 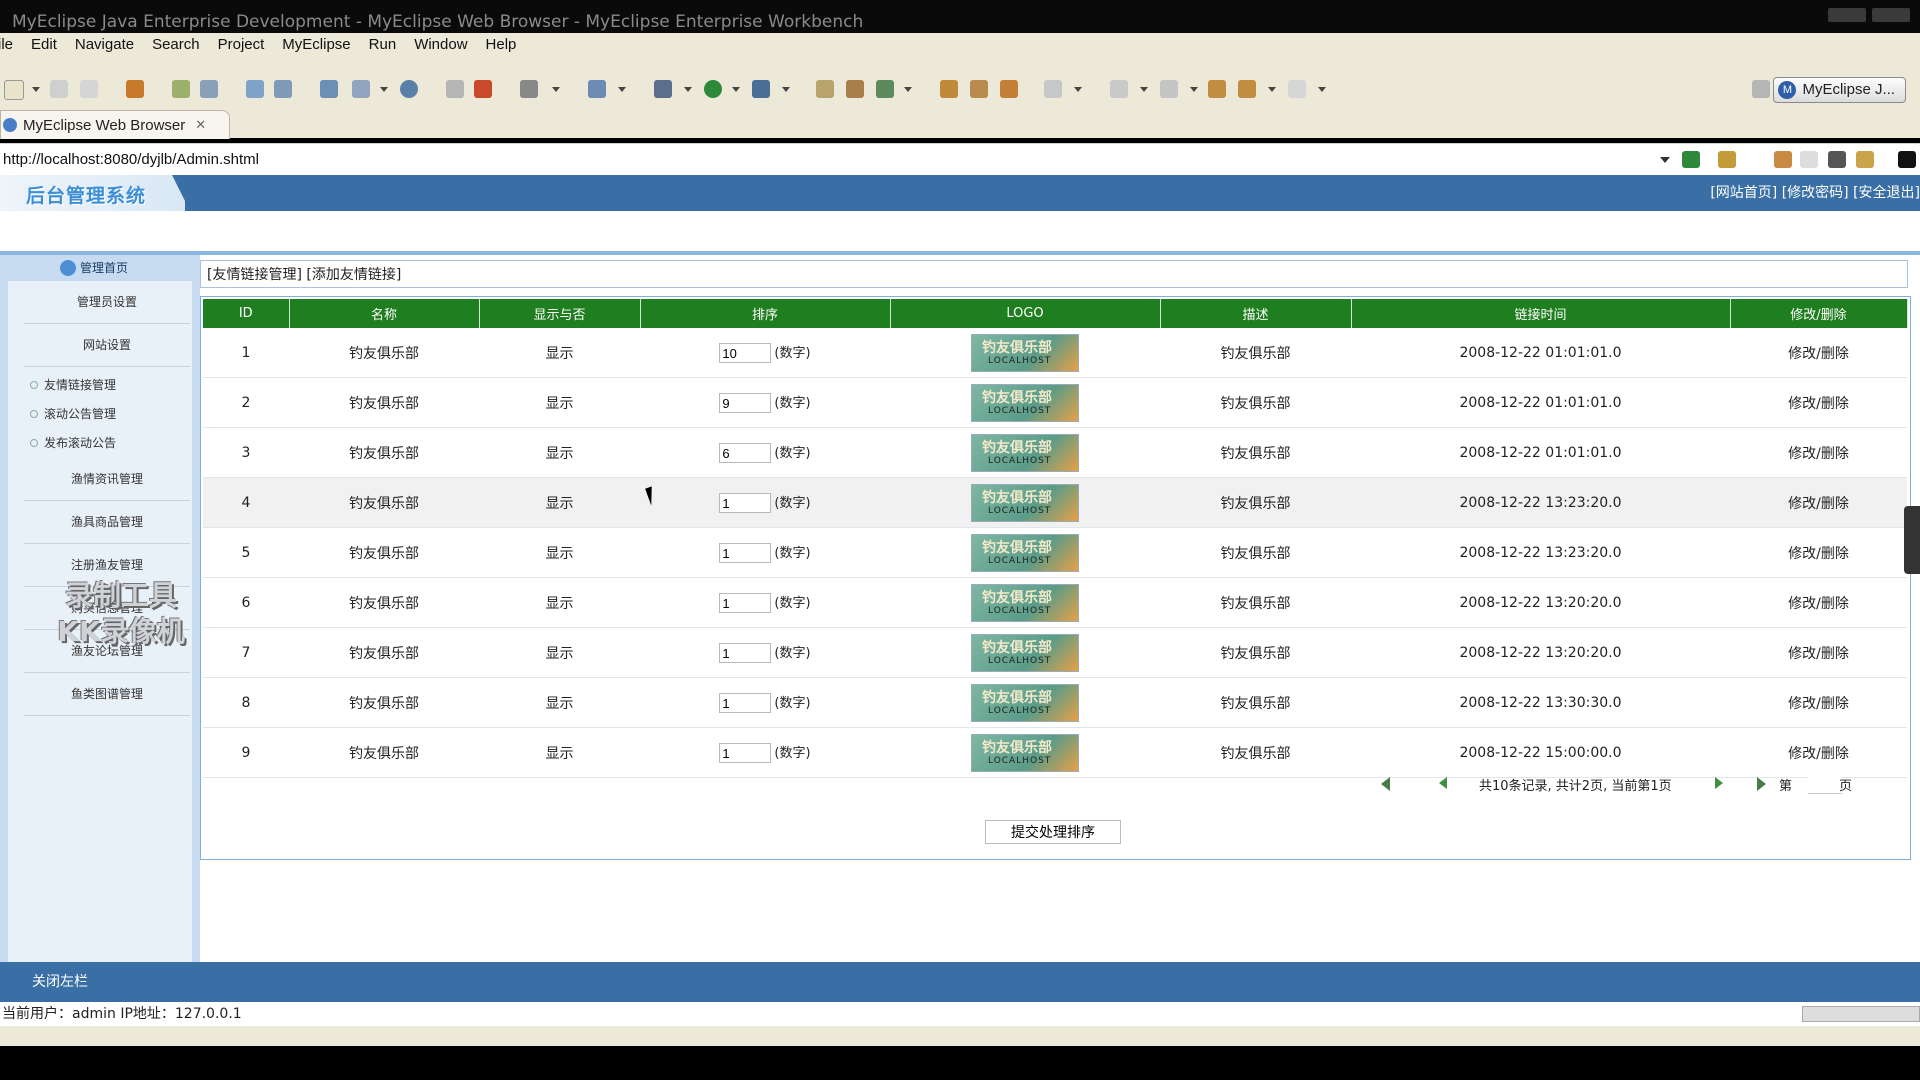 What do you see at coordinates (529, 89) in the screenshot?
I see `window-icon` at bounding box center [529, 89].